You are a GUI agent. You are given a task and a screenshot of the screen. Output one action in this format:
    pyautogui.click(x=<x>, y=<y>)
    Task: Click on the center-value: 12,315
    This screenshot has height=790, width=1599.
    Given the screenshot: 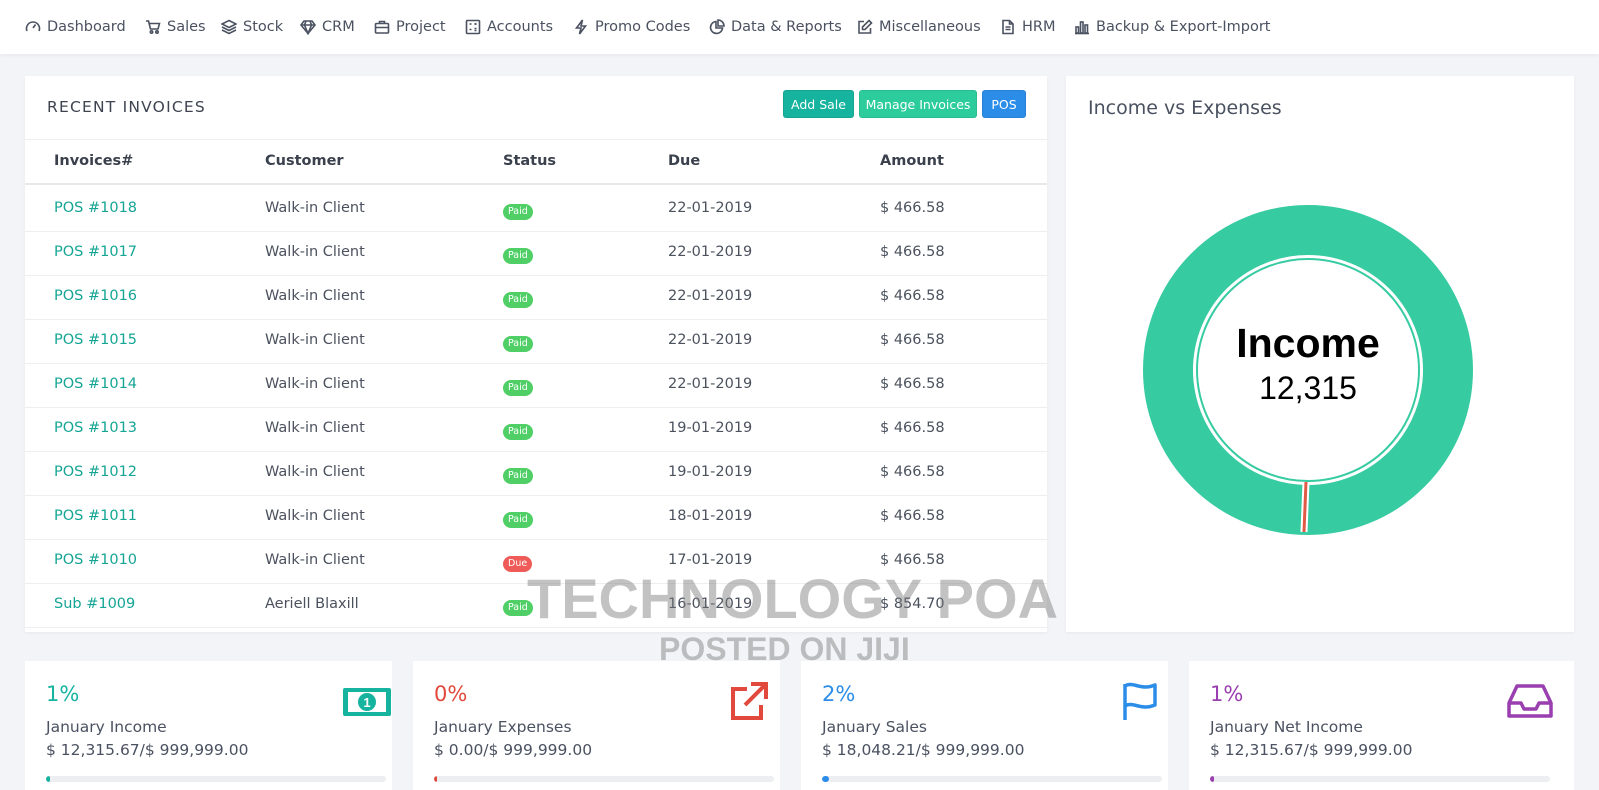 What is the action you would take?
    pyautogui.click(x=1308, y=388)
    